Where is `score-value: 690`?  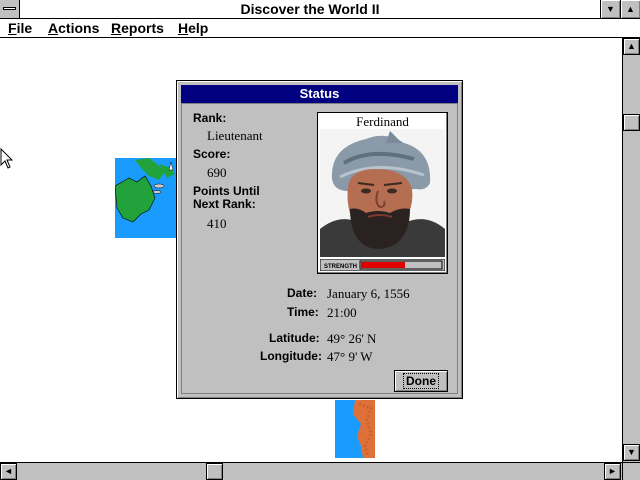
score-value: 690 is located at coordinates (217, 172).